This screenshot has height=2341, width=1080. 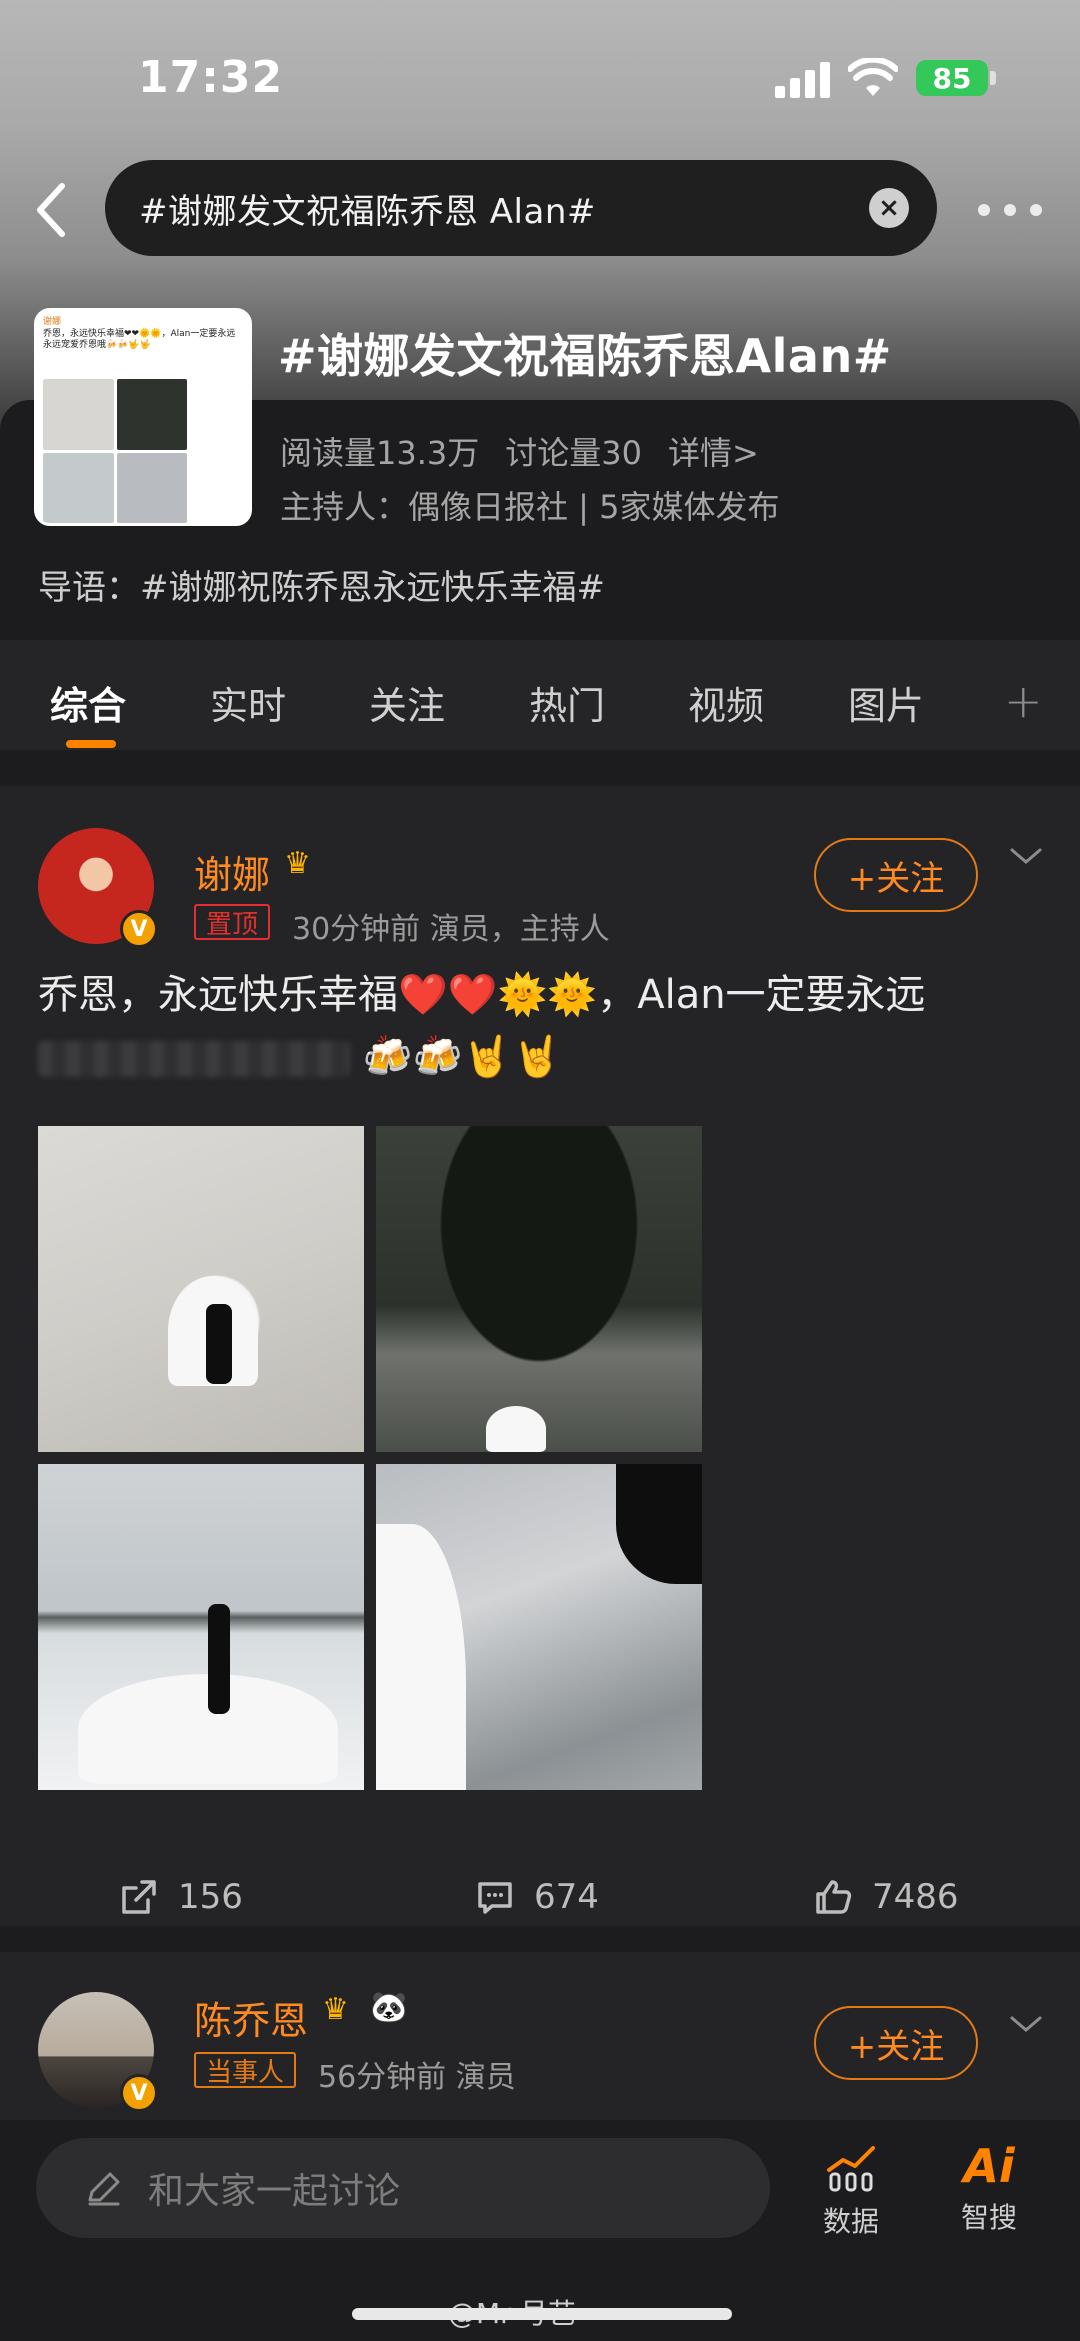 I want to click on ai-search-button: Ai 智搜, so click(x=989, y=2188).